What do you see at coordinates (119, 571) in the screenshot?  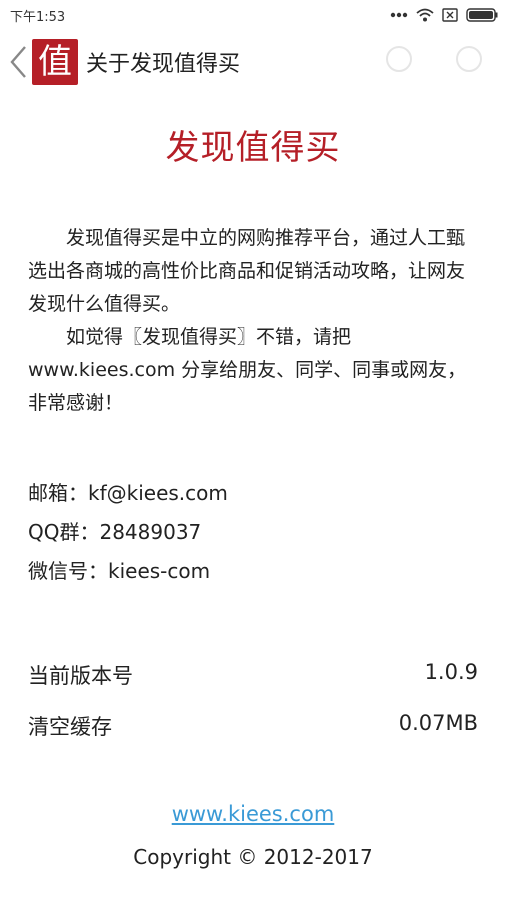 I see `wechat-row: 微信号：kiees-com` at bounding box center [119, 571].